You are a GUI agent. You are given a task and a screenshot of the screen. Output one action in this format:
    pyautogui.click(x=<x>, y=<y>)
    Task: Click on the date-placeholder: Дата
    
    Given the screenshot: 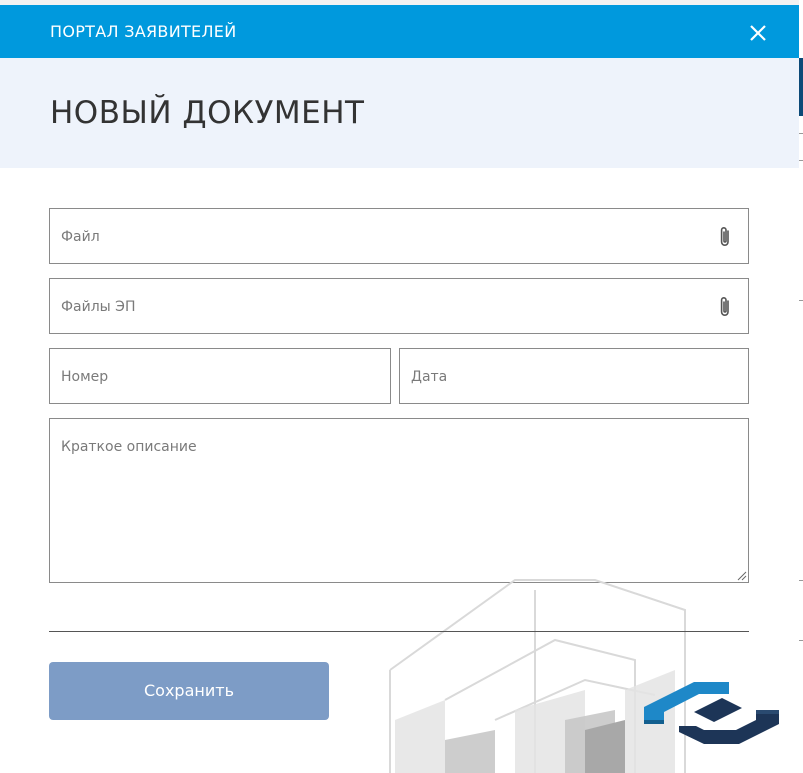 What is the action you would take?
    pyautogui.click(x=429, y=377)
    